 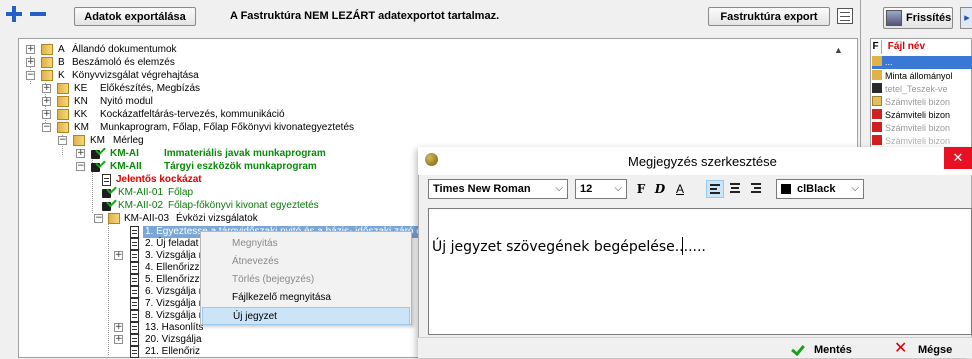 What do you see at coordinates (174, 291) in the screenshot?
I see `tree-label: 6. Vizsgálja r` at bounding box center [174, 291].